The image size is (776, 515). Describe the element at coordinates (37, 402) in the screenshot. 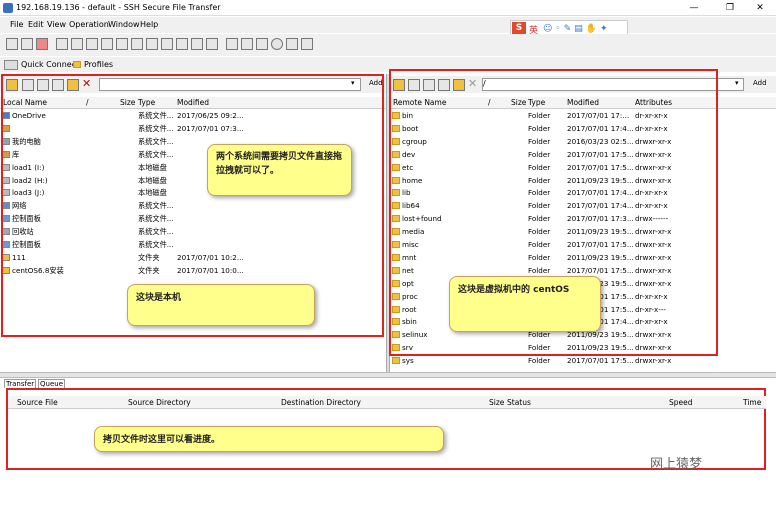

I see `col-source-file: Source File` at that location.